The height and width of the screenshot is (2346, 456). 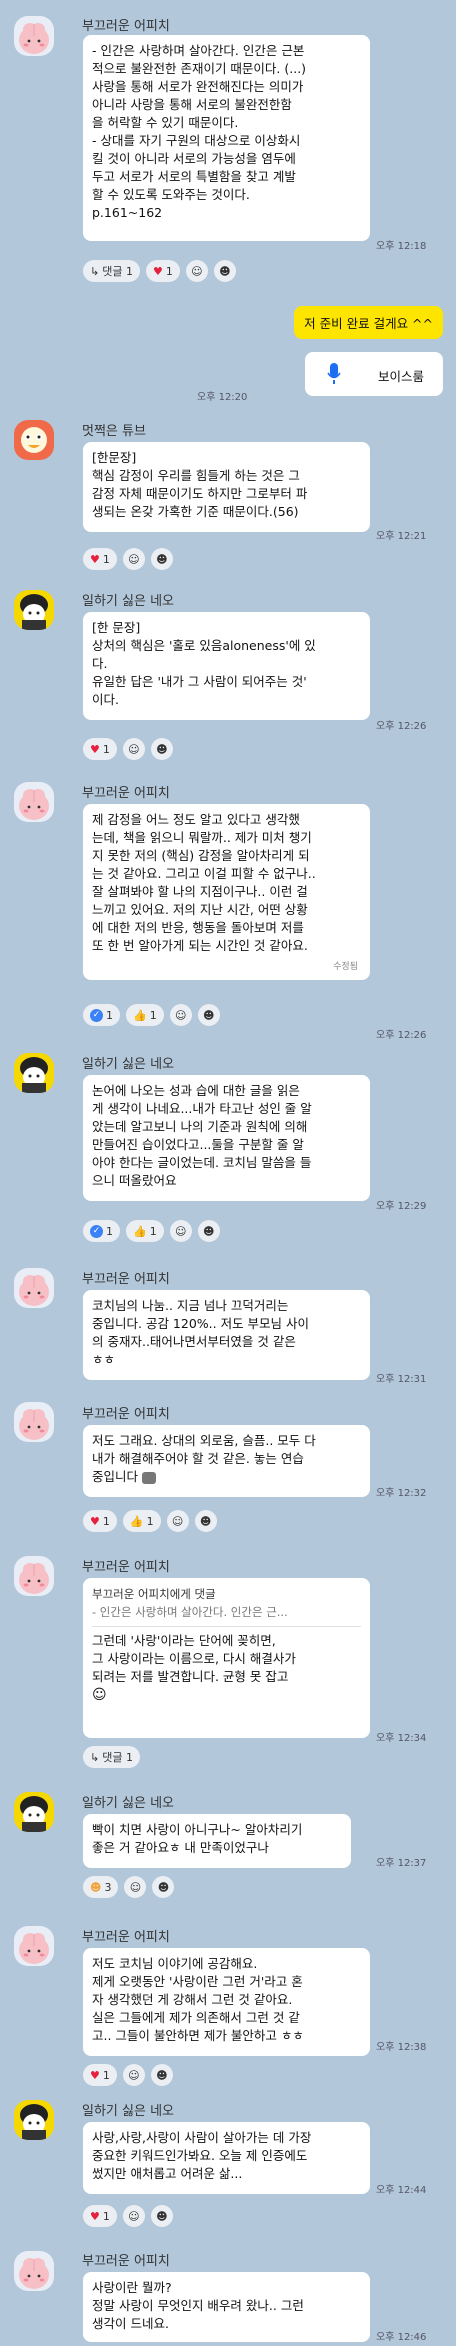 I want to click on reply-icon: ↳, so click(x=95, y=271).